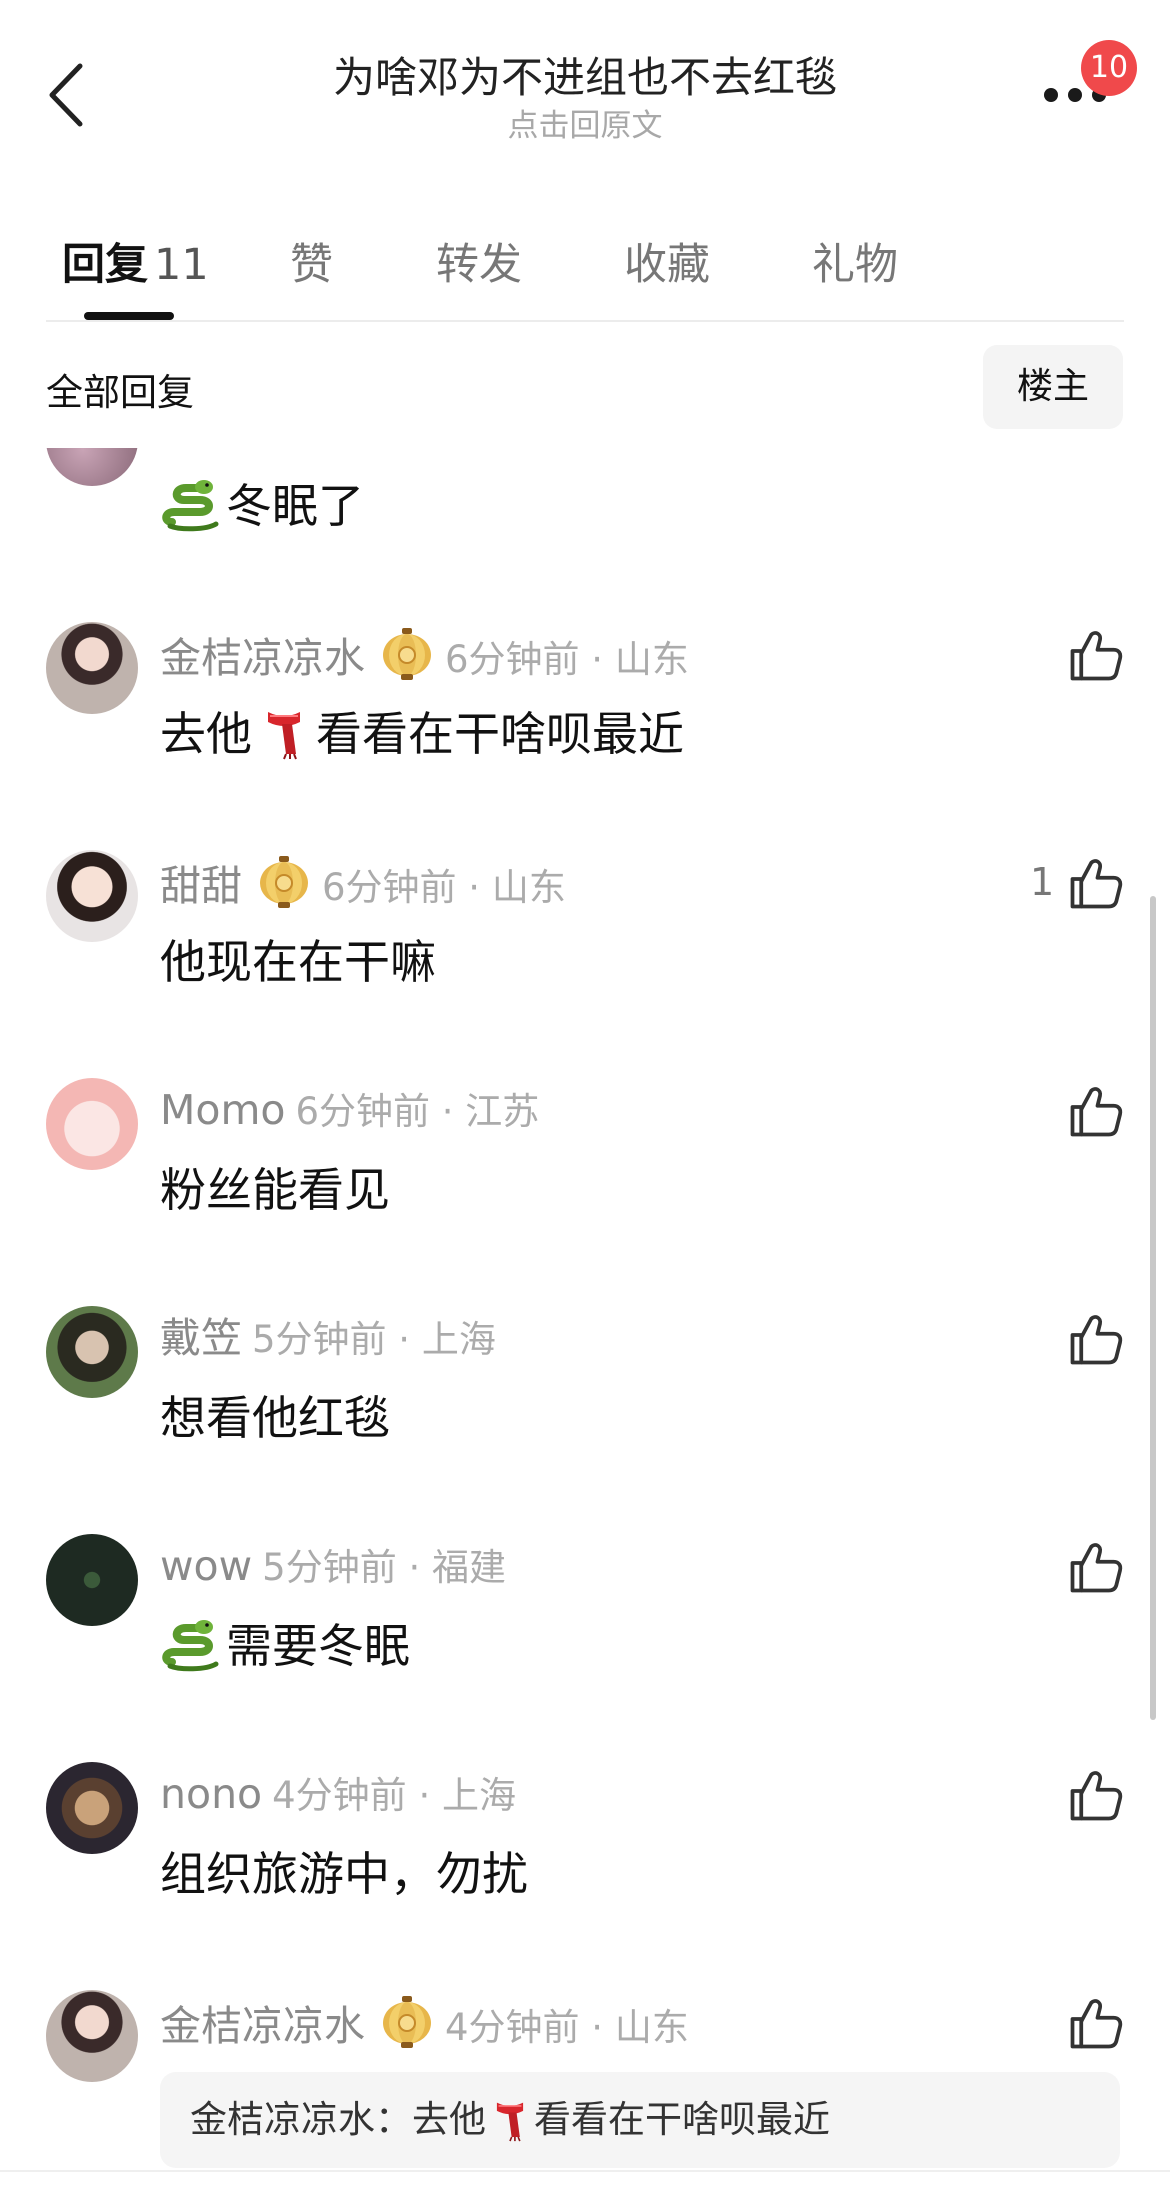 The image size is (1170, 2210). I want to click on tab-reposts: 转发, so click(479, 261).